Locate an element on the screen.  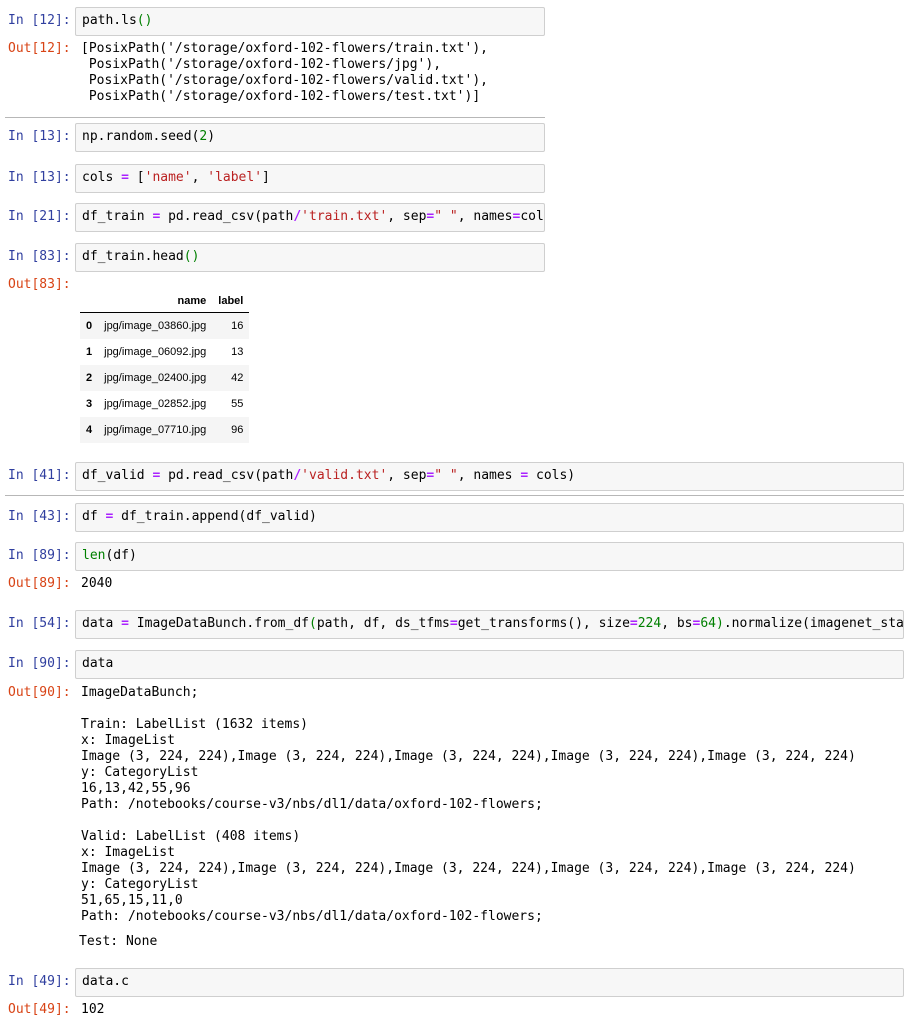
cell-label: 55 is located at coordinates (237, 404).